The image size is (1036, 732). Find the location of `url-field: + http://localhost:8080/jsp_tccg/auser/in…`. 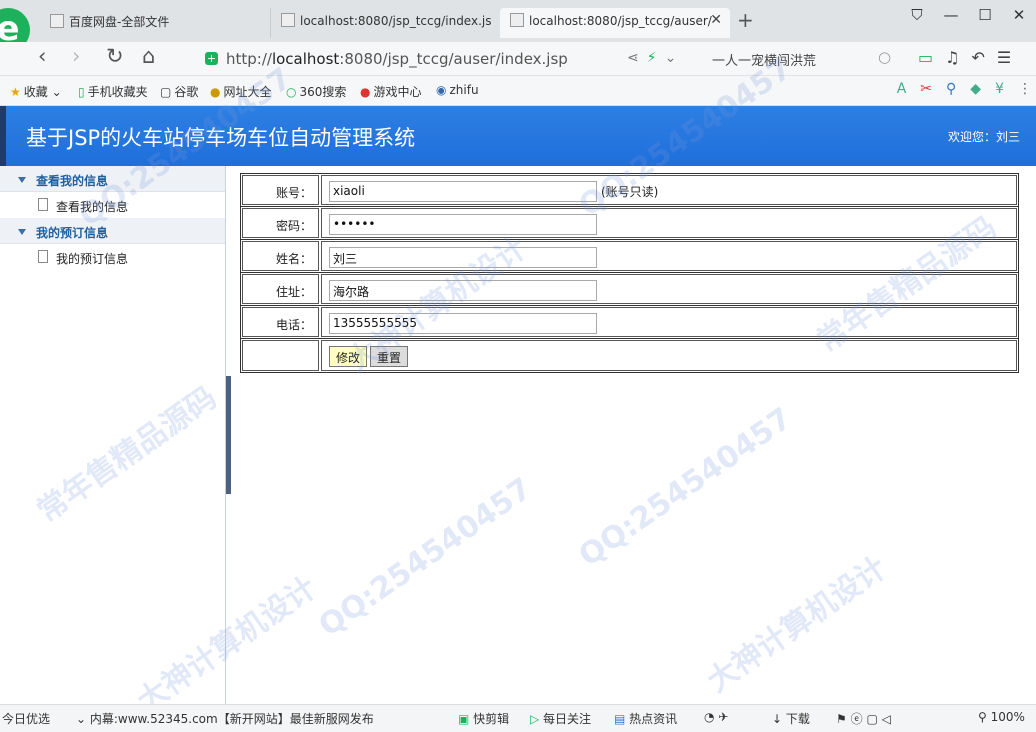

url-field: + http://localhost:8080/jsp_tccg/auser/in… is located at coordinates (450, 59).